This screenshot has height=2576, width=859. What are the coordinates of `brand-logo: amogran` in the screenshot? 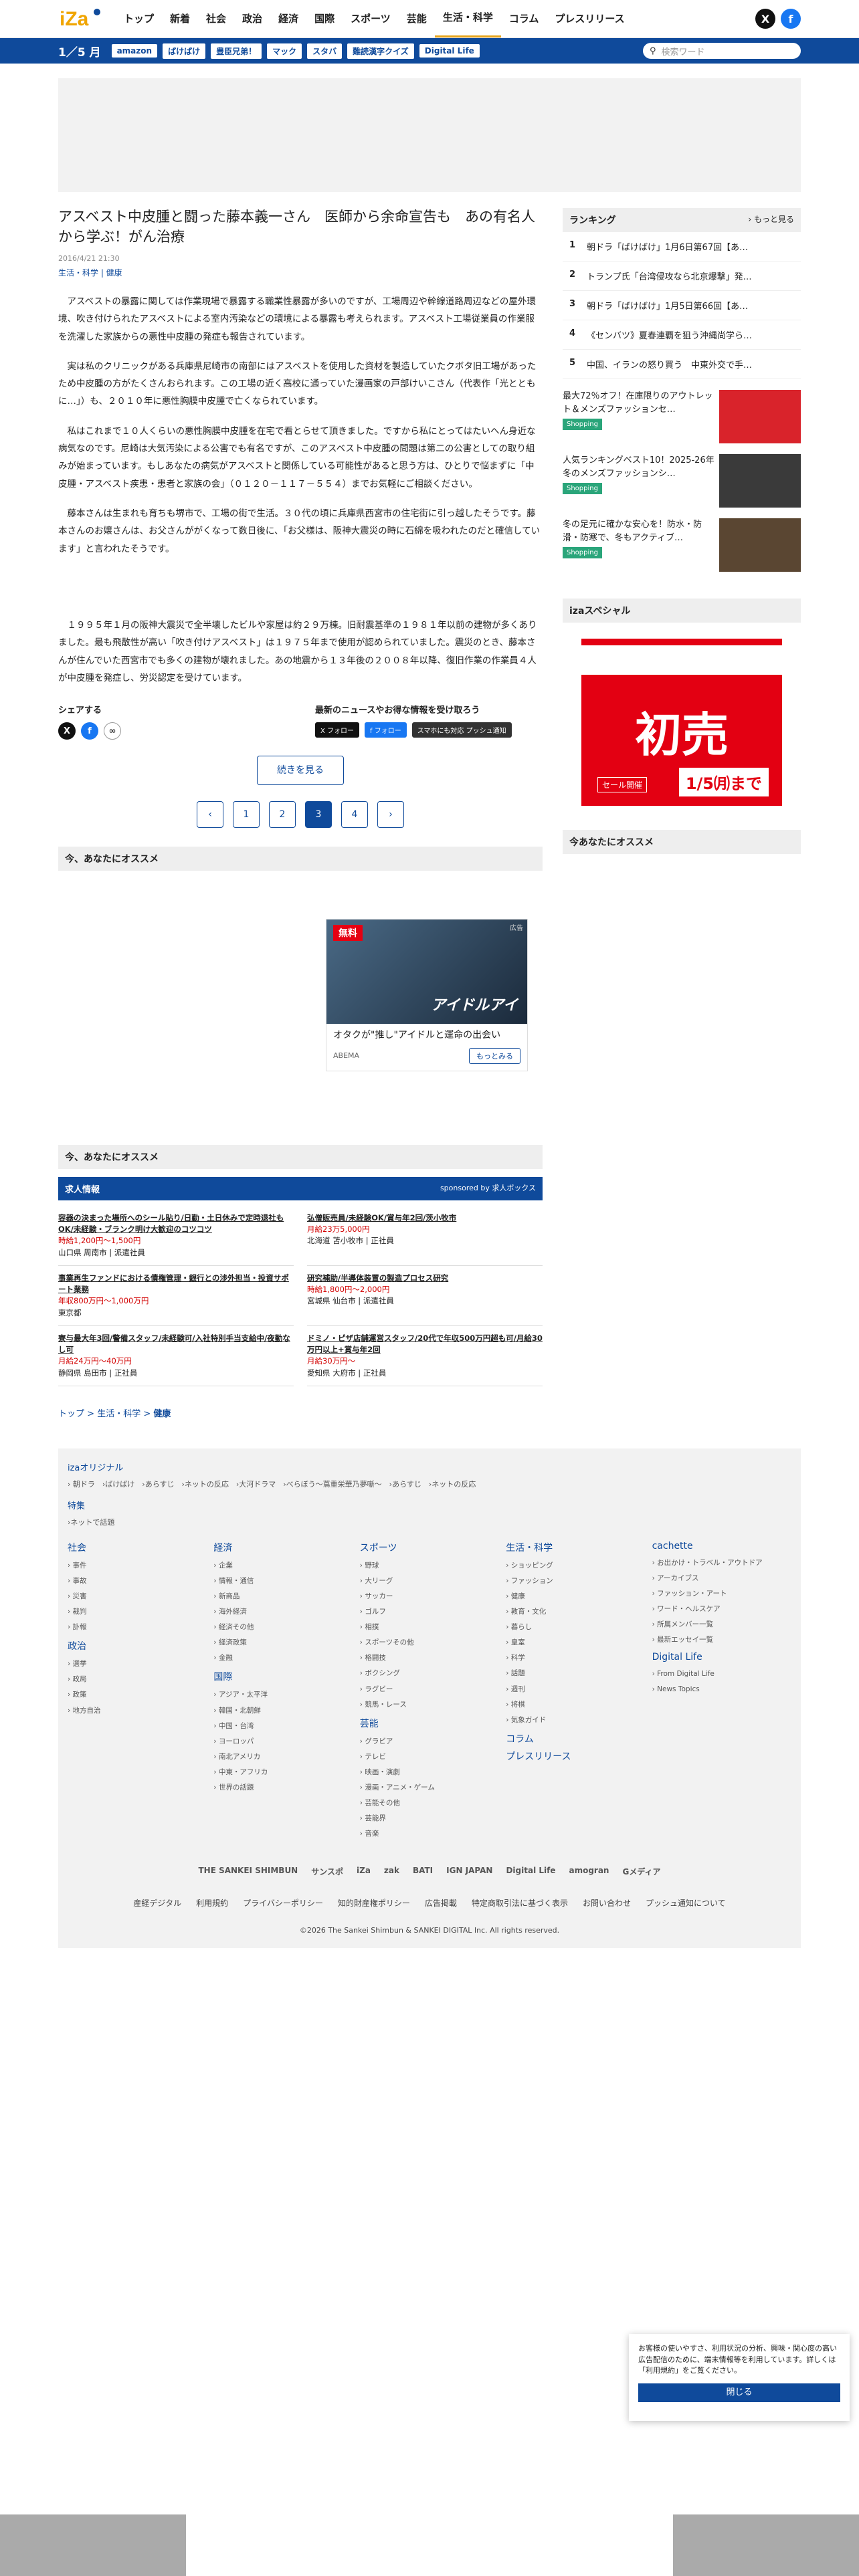 It's located at (589, 1871).